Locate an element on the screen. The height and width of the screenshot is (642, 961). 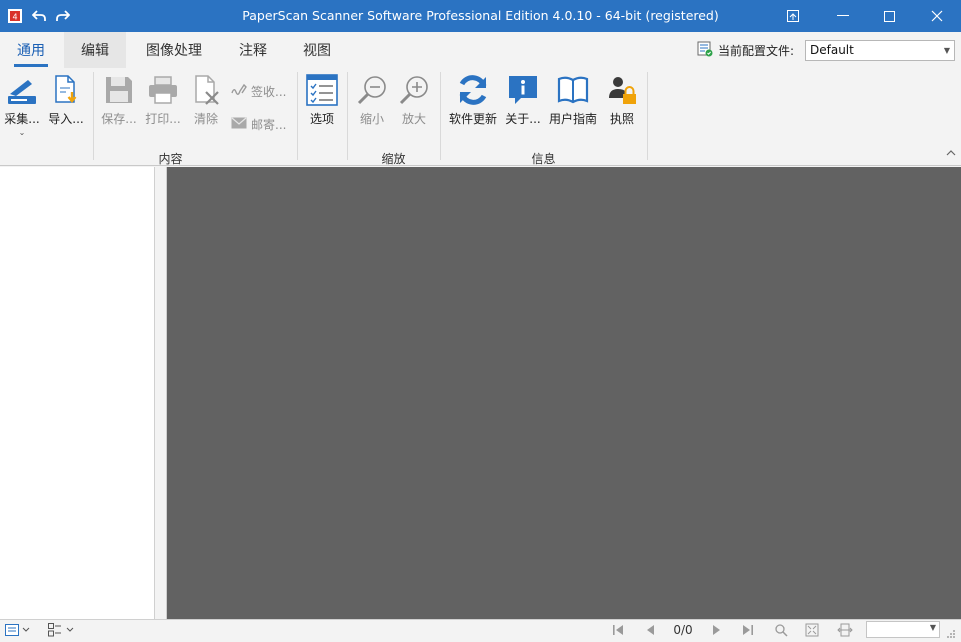
first-page-button is located at coordinates (618, 630).